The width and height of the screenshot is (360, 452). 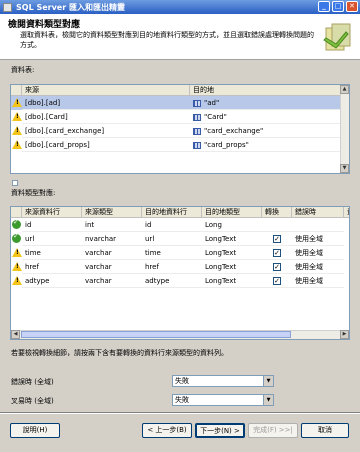 What do you see at coordinates (212, 103) in the screenshot?
I see `destination-table-name: "ad"` at bounding box center [212, 103].